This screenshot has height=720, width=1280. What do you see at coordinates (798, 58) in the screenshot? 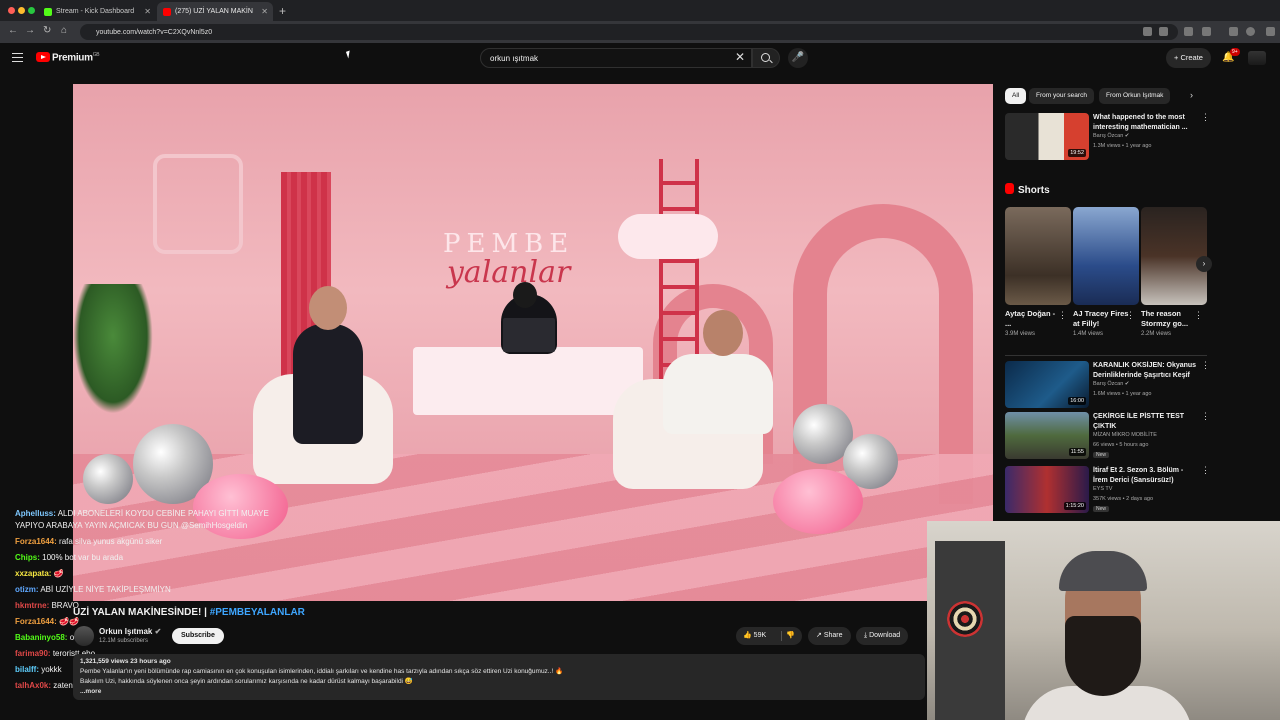
I see `microphone-icon: 🎤` at bounding box center [798, 58].